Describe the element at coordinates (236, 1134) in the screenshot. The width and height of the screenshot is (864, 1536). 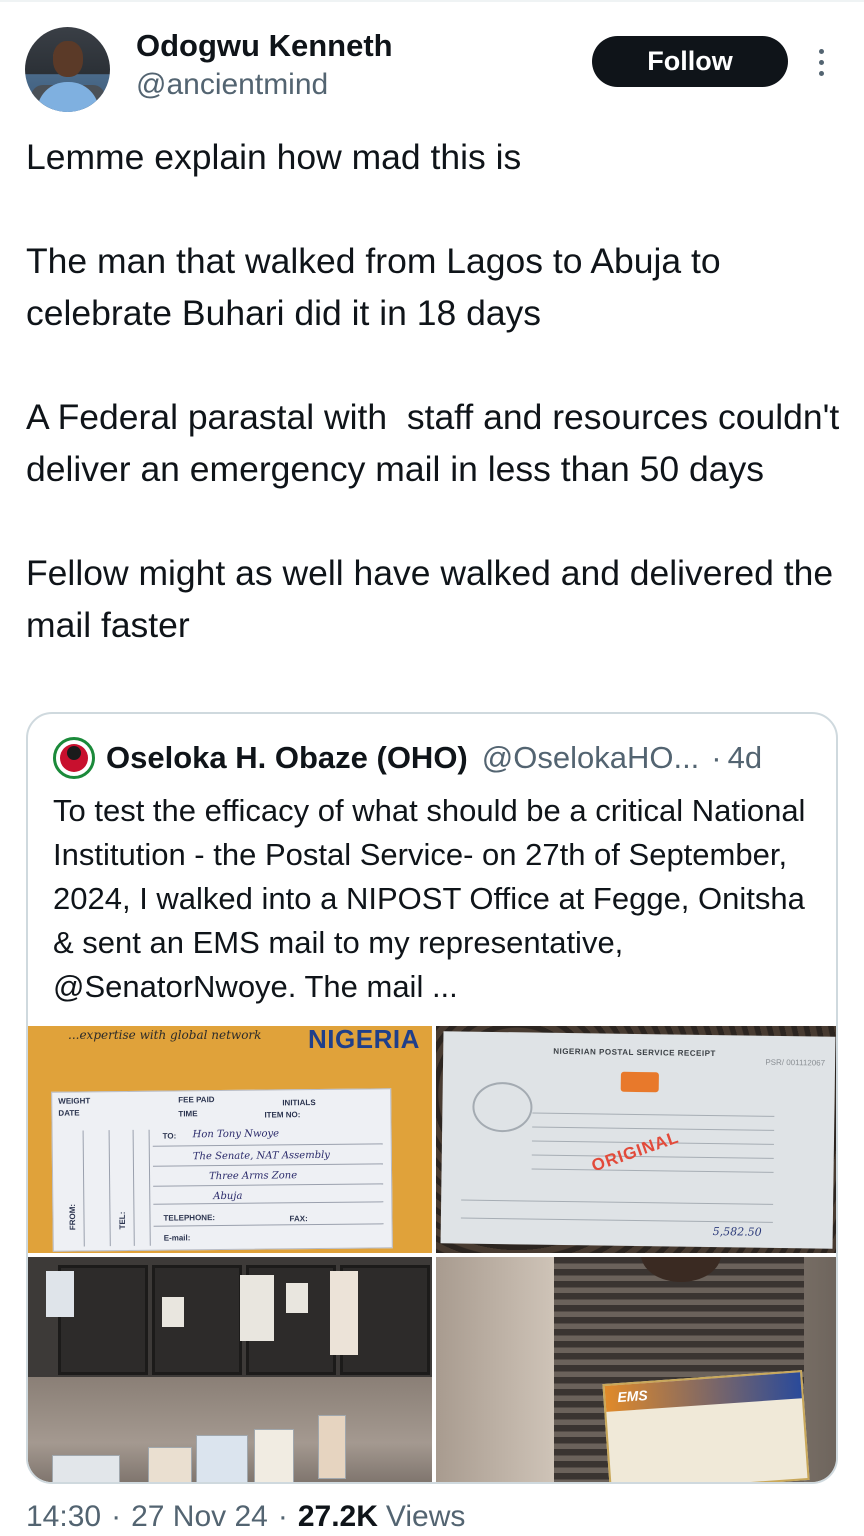
I see `handwritten-address: Hon Tony Nwoye` at that location.